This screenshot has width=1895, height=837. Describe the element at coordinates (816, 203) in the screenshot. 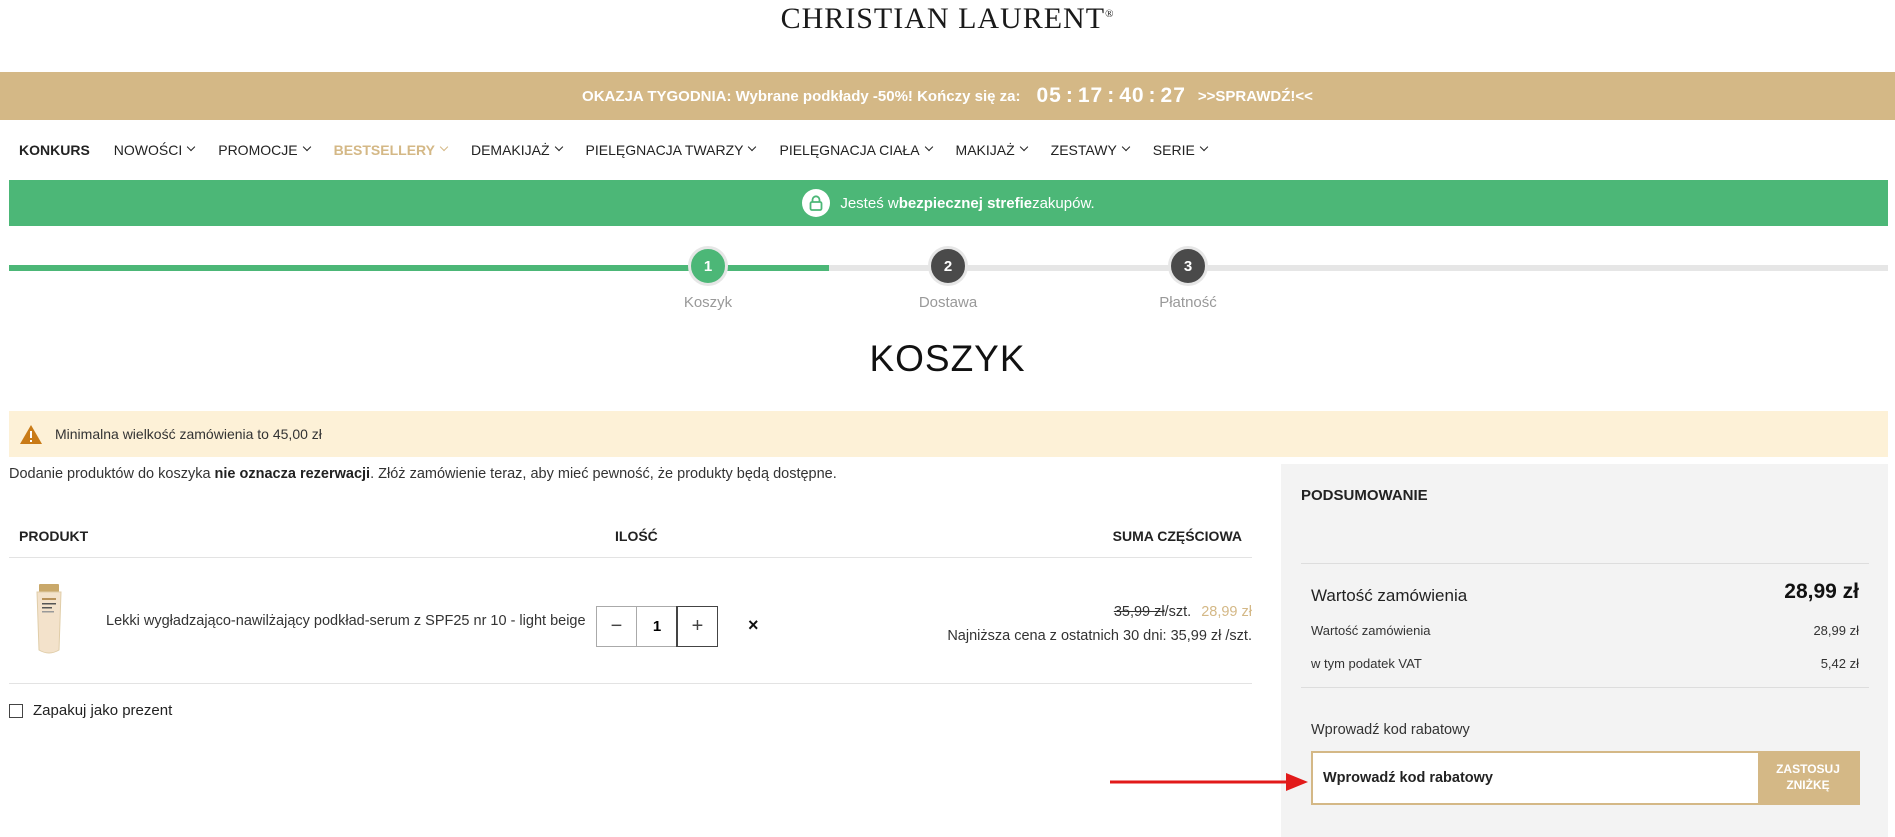

I see `lock-icon` at that location.